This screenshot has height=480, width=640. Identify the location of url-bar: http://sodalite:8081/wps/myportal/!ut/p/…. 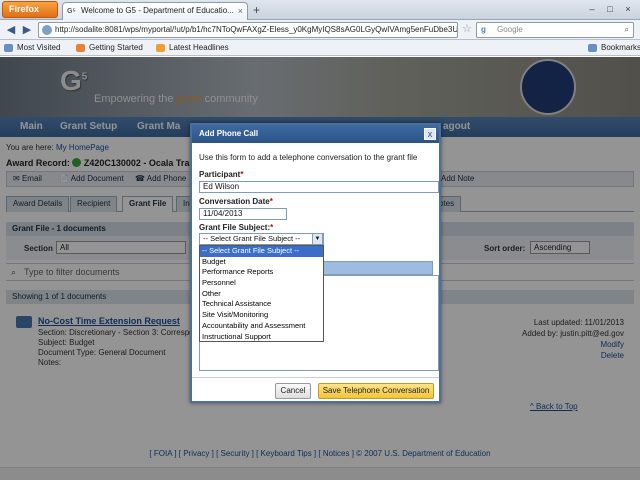
(248, 30).